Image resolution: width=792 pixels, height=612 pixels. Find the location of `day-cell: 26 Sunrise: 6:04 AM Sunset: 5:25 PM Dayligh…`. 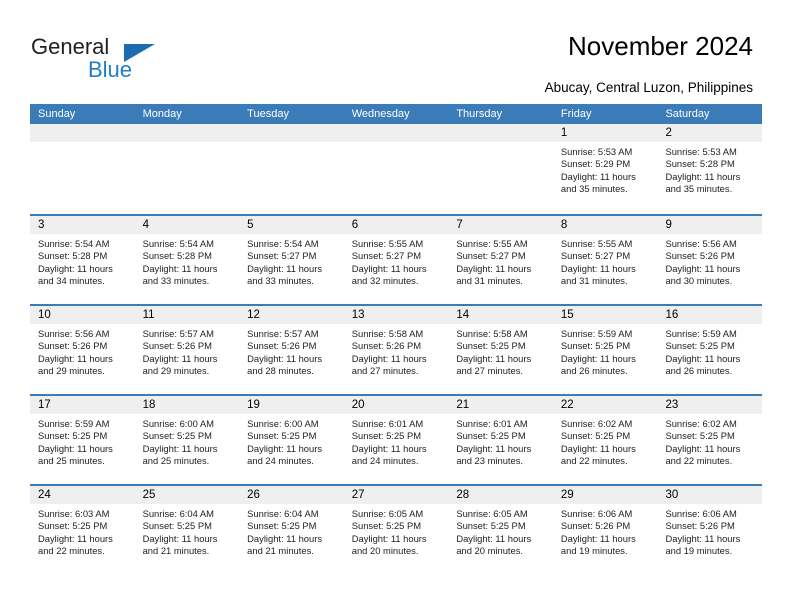

day-cell: 26 Sunrise: 6:04 AM Sunset: 5:25 PM Dayligh… is located at coordinates (291, 530).